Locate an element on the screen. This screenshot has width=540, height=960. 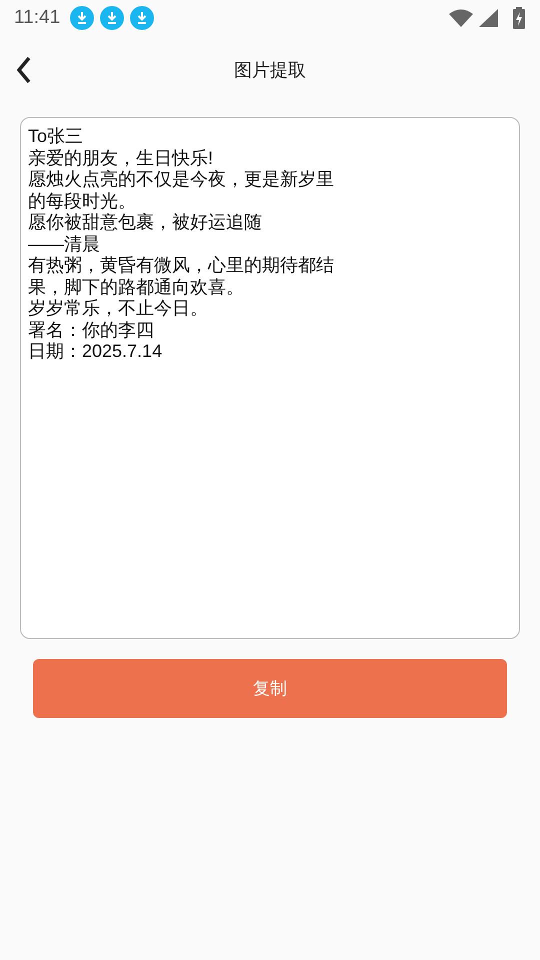
signal-icon is located at coordinates (488, 18).